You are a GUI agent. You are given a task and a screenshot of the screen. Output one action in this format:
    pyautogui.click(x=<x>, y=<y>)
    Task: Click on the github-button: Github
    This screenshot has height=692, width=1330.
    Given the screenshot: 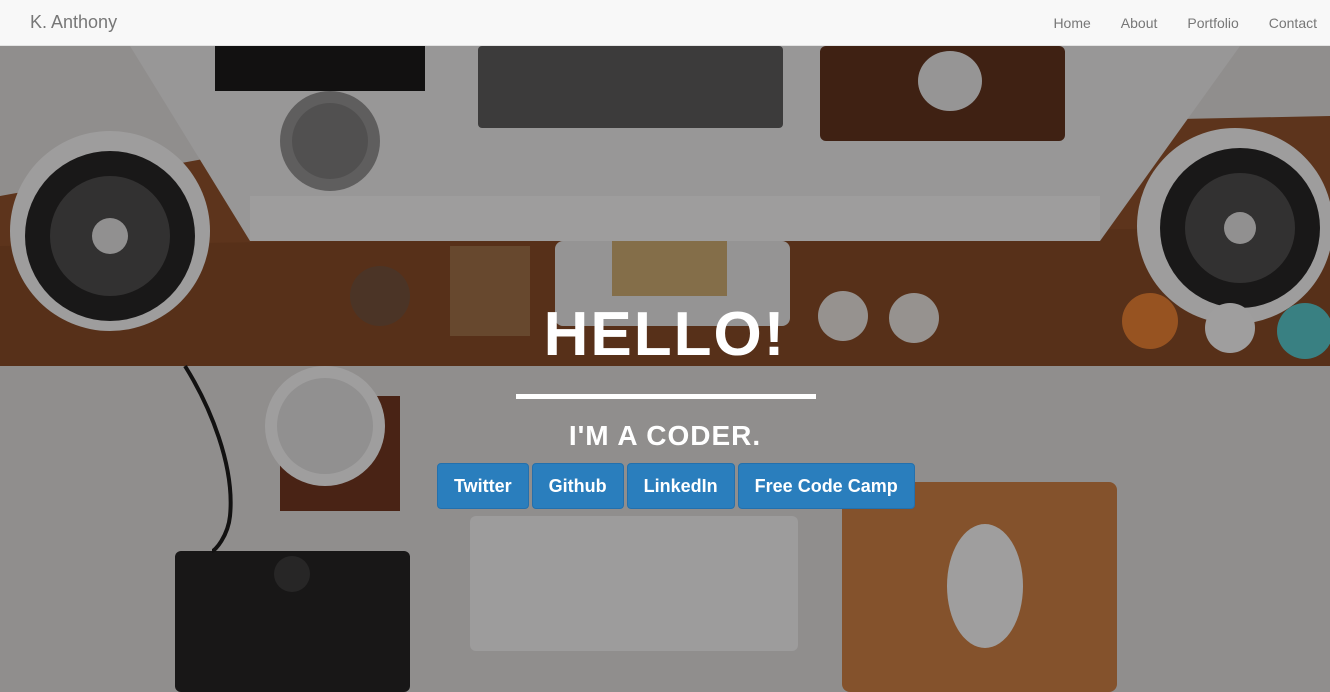 What is the action you would take?
    pyautogui.click(x=577, y=486)
    